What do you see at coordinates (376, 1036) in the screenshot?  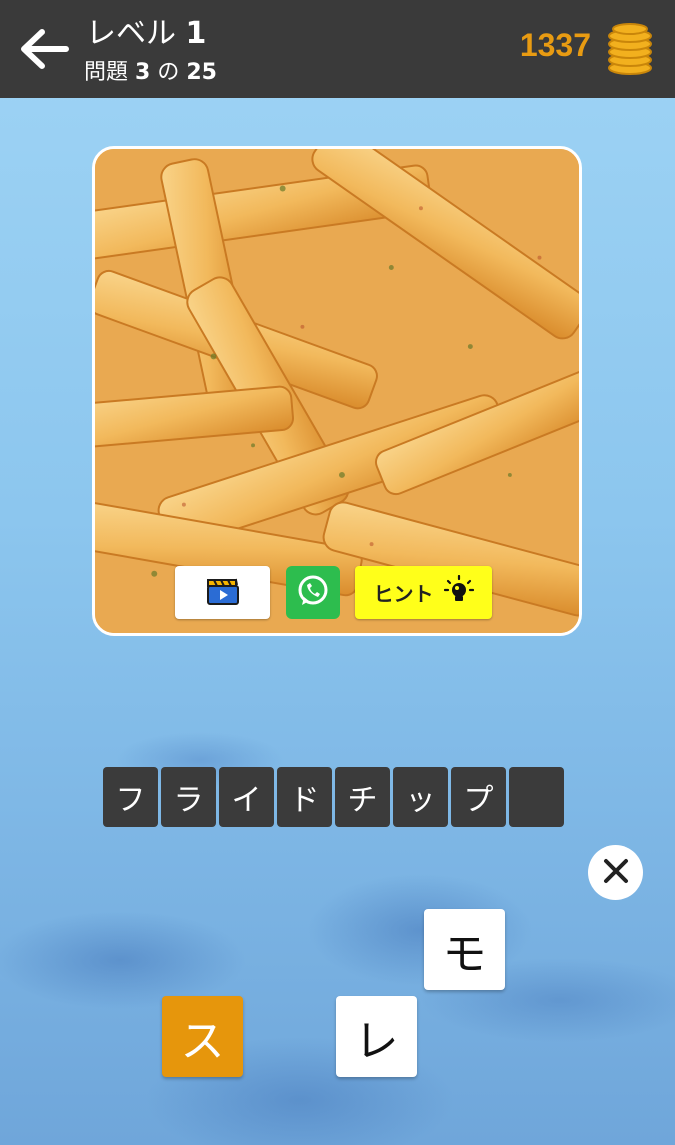 I see `letter-tile: レ` at bounding box center [376, 1036].